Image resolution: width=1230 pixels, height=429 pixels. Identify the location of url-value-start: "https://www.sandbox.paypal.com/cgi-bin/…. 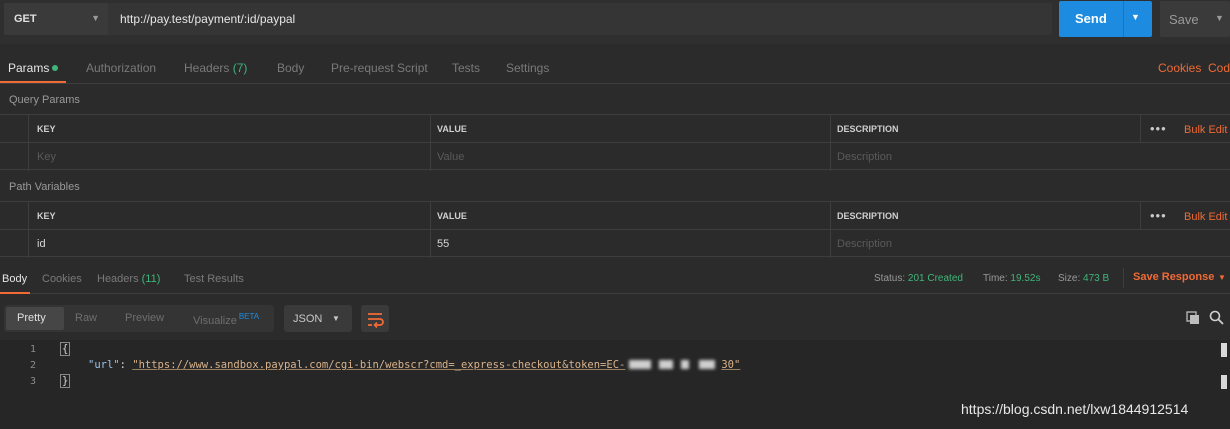
(379, 365).